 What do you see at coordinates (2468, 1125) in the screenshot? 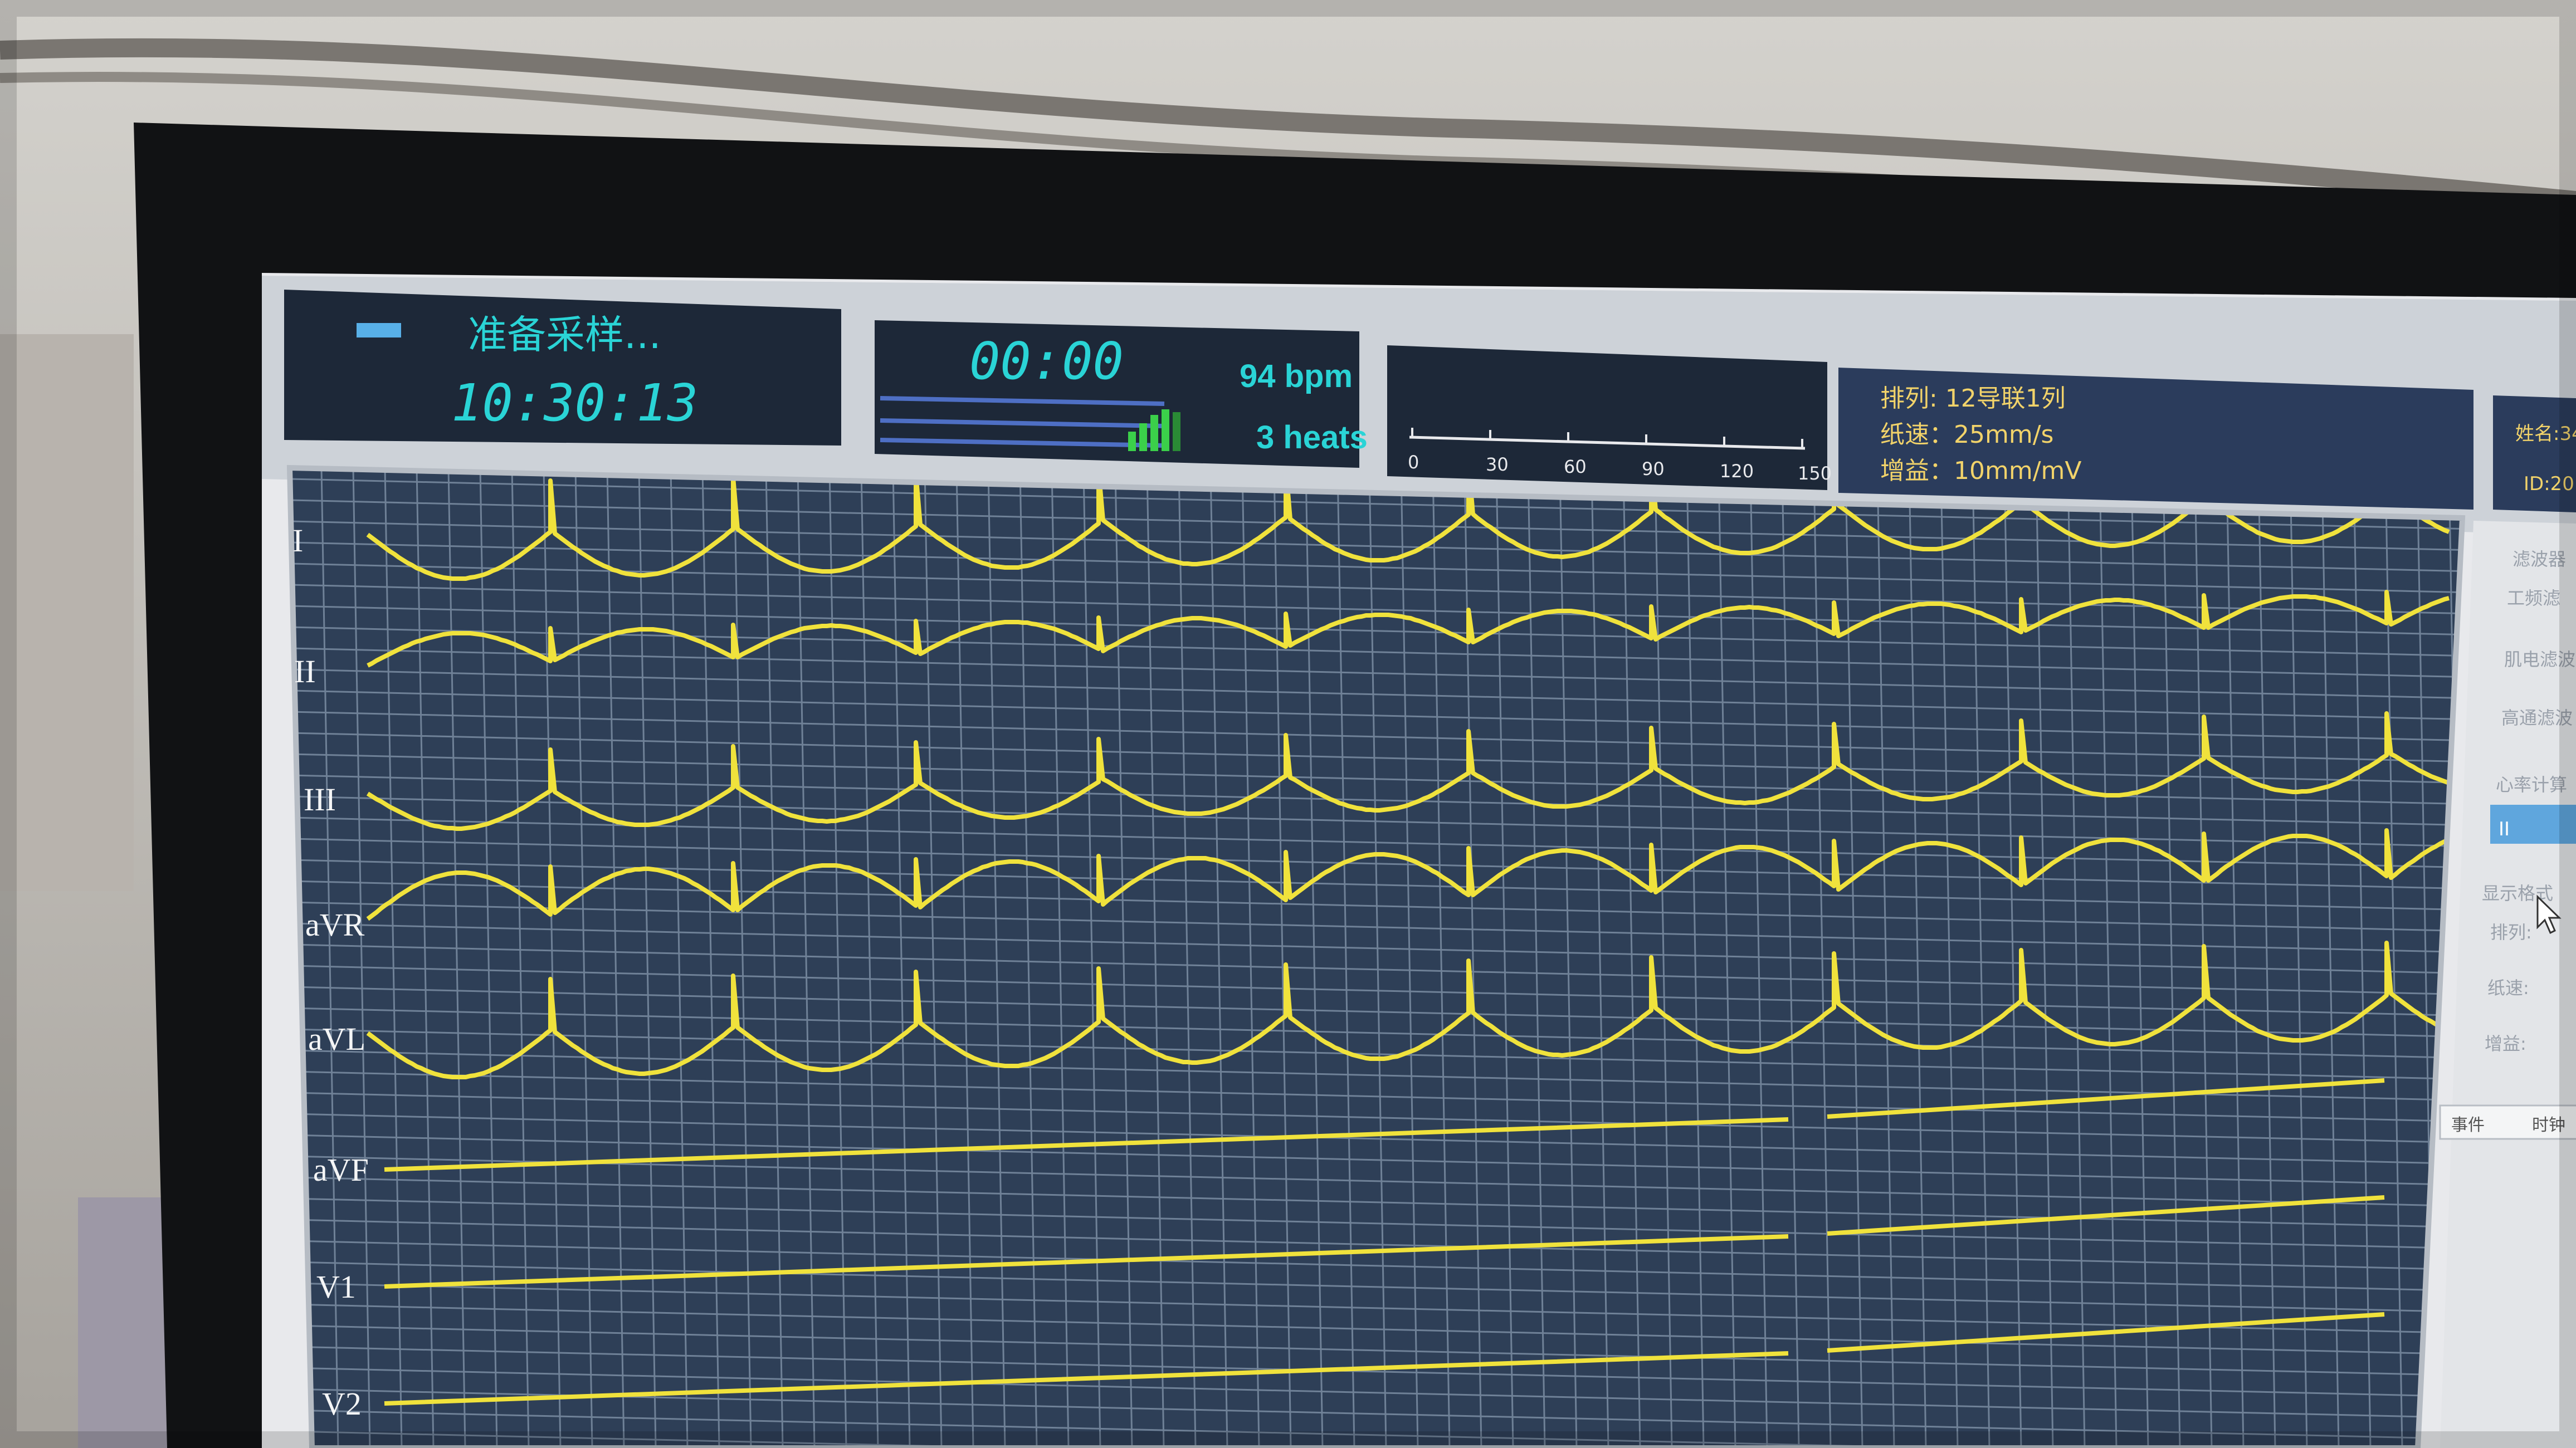
I see `event-column-header: 事件` at bounding box center [2468, 1125].